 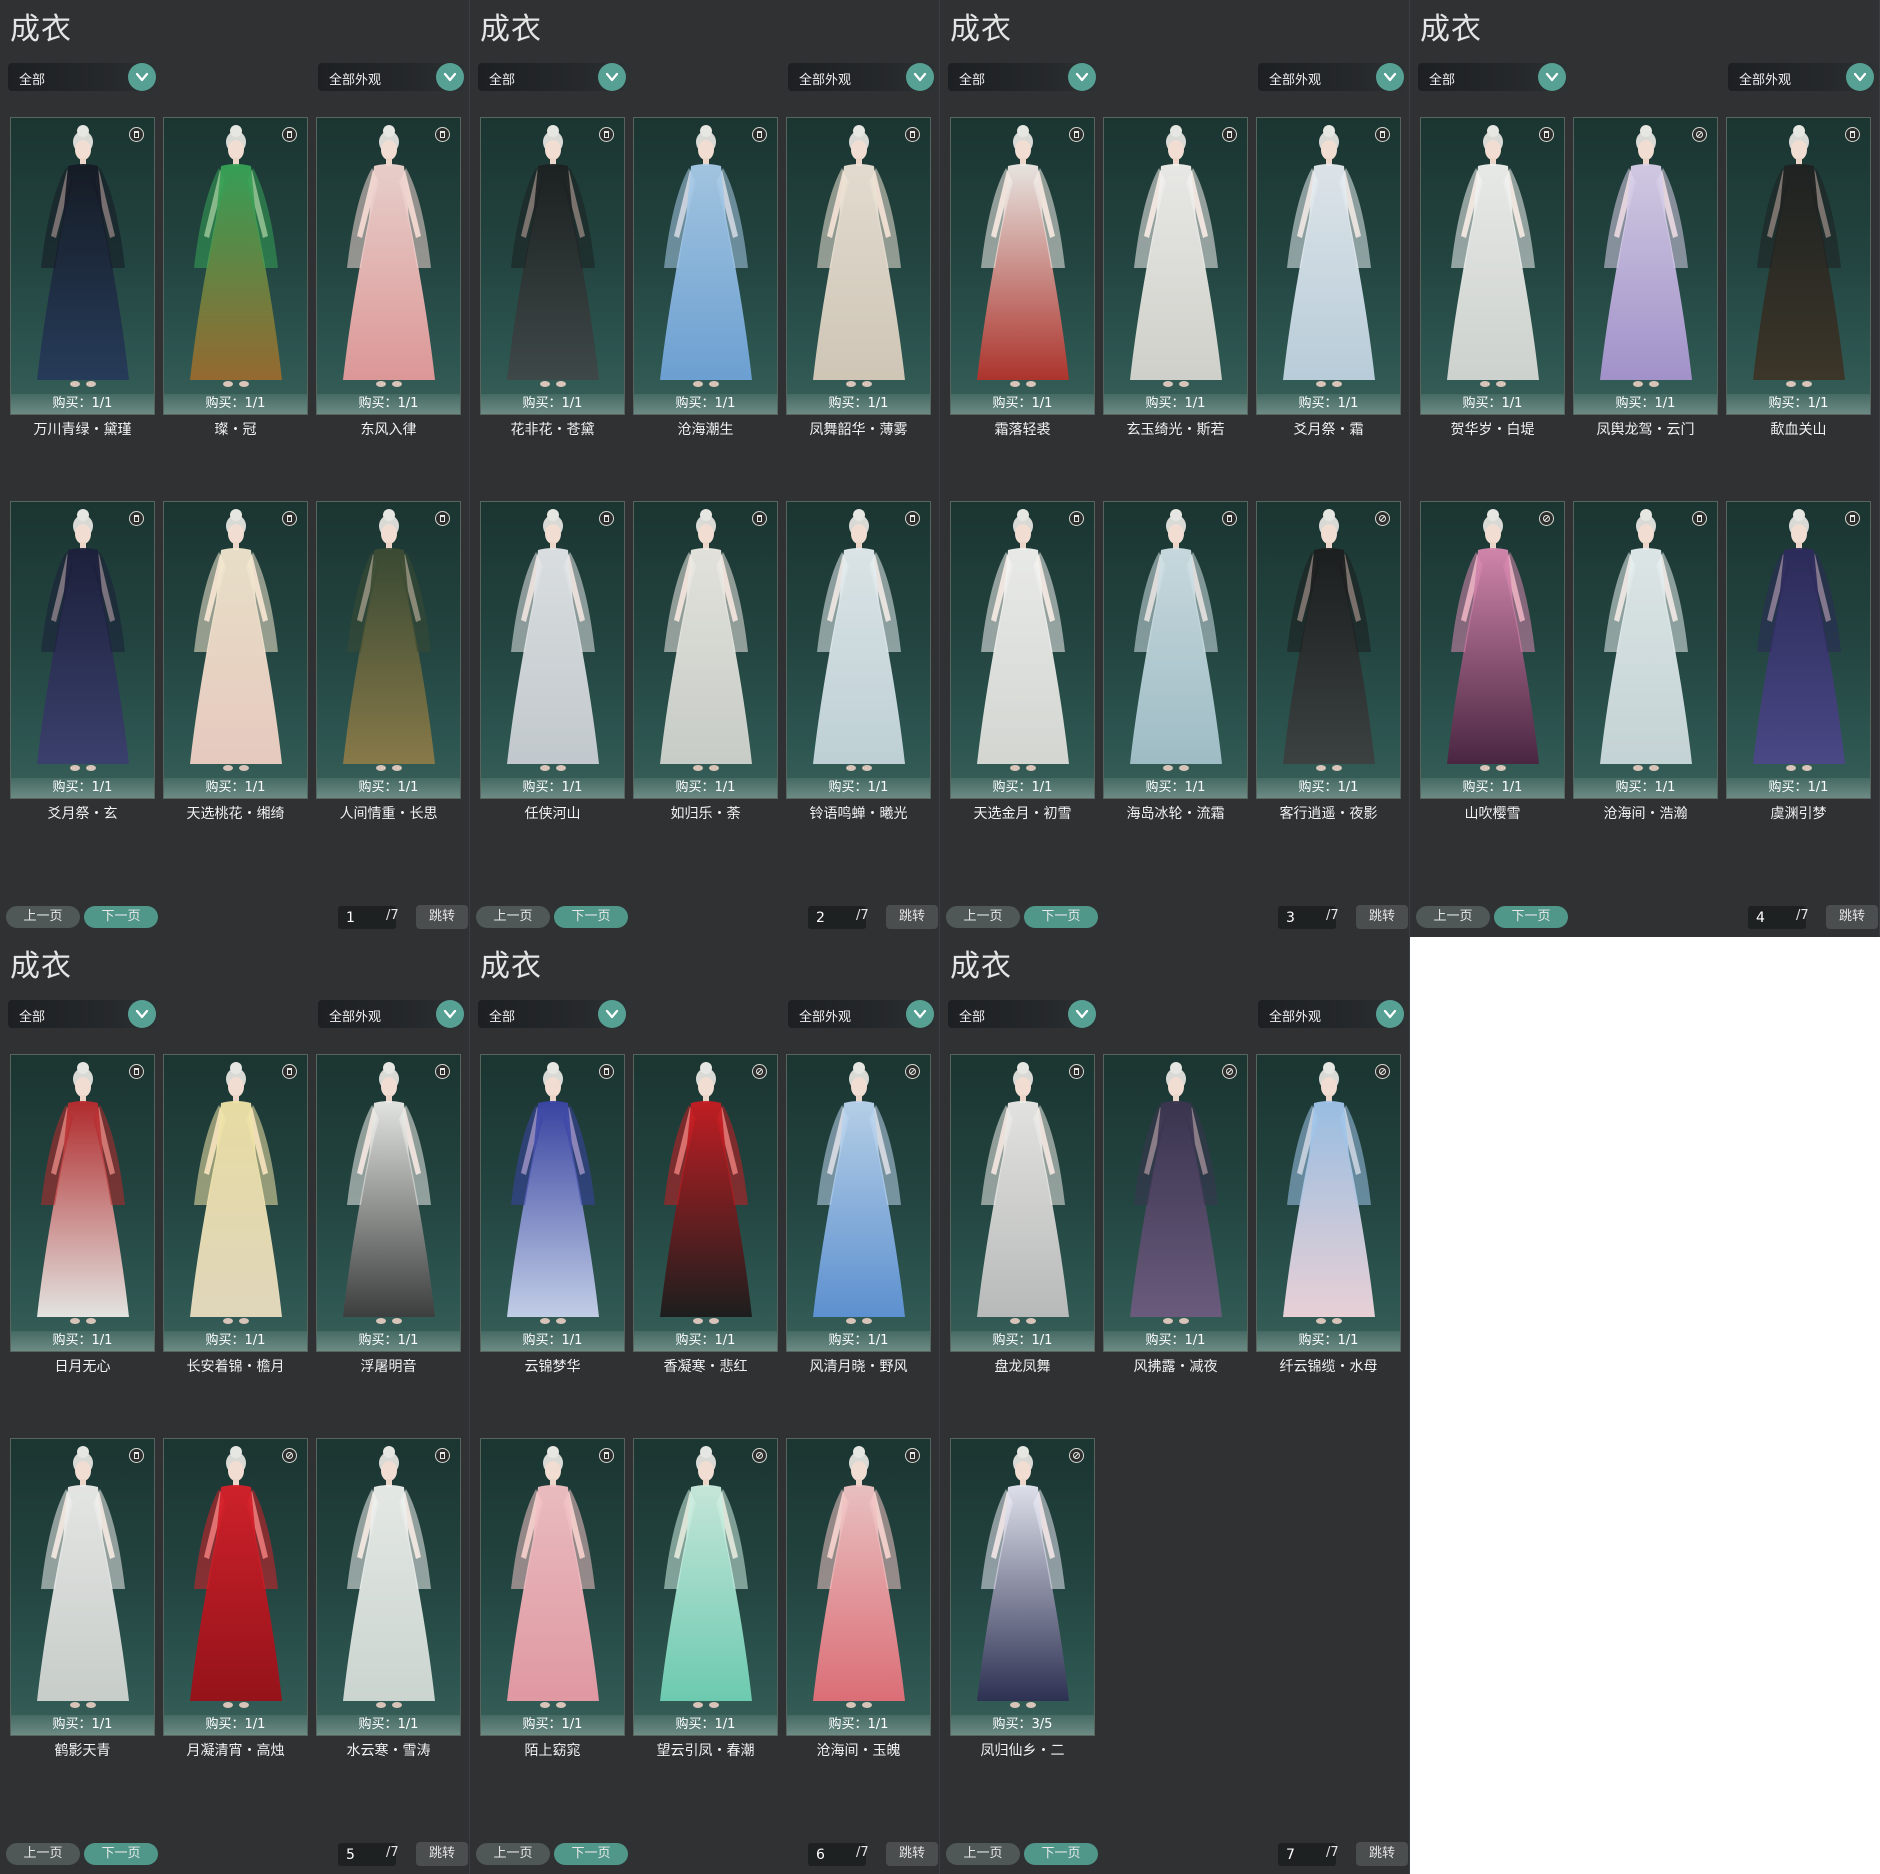 I want to click on outfit-card: 购买：1/1 天选金月・初雪, so click(x=1022, y=661).